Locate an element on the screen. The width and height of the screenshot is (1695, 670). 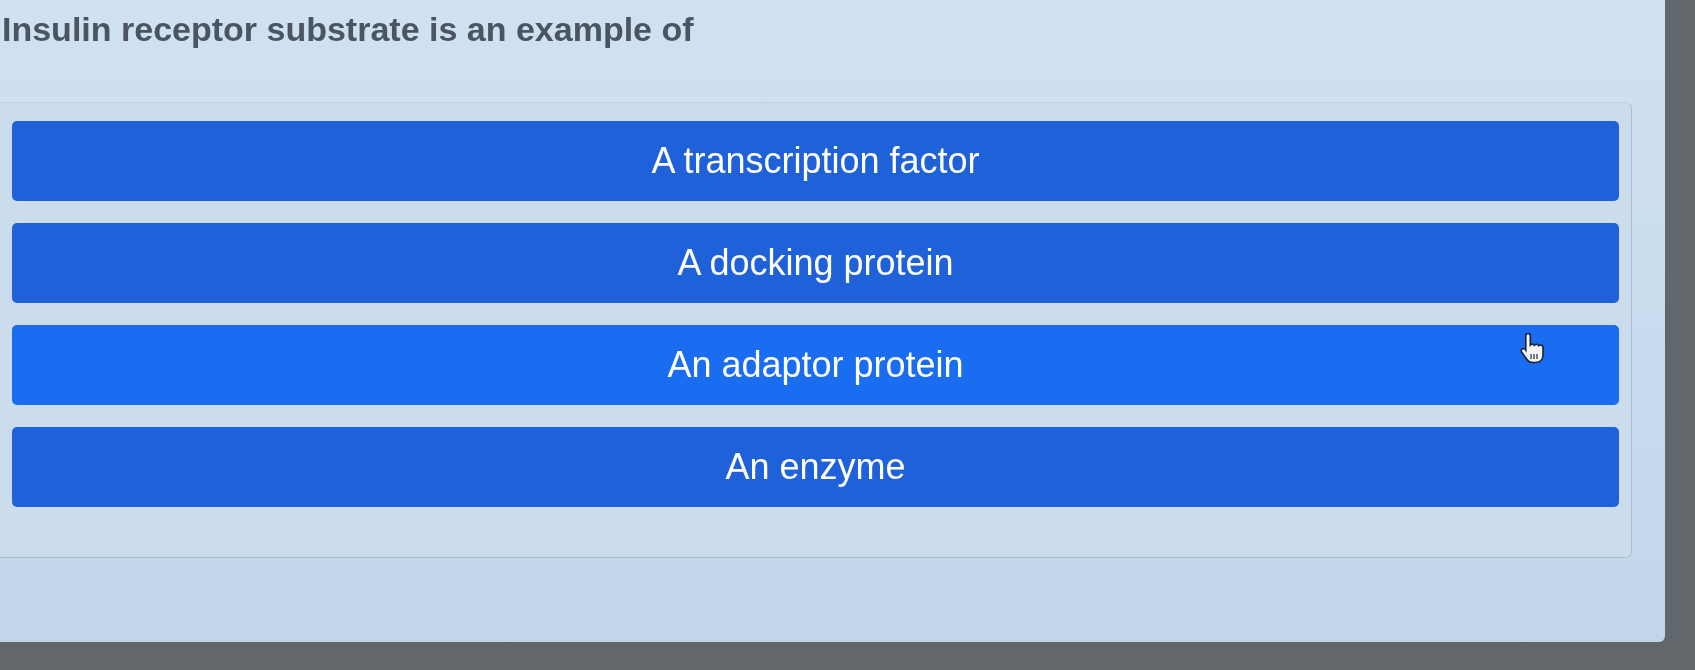
answer-option: A docking protein is located at coordinates (815, 263).